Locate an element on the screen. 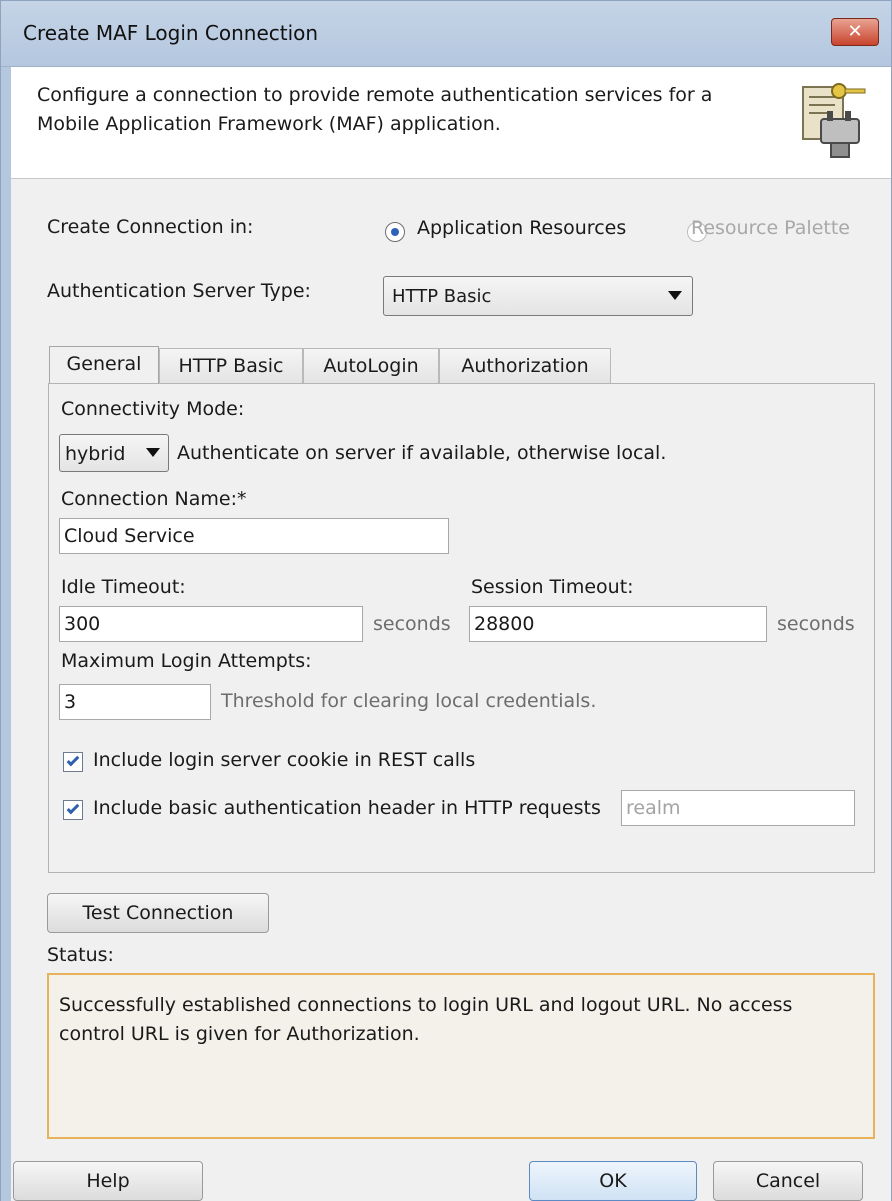 Image resolution: width=892 pixels, height=1201 pixels. cancel-button: Cancel is located at coordinates (788, 1181).